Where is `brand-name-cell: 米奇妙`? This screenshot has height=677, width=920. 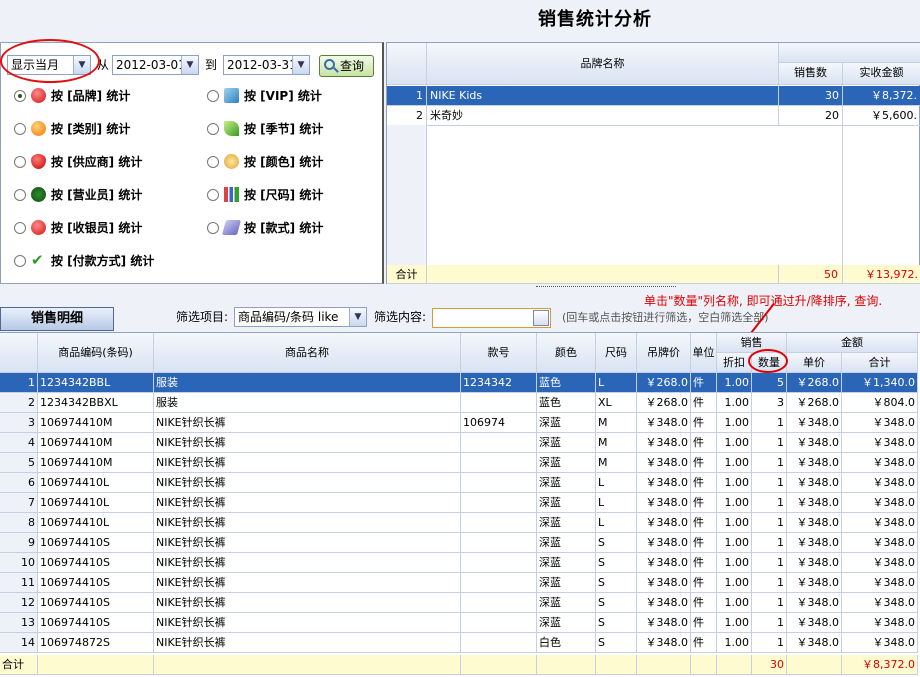
brand-name-cell: 米奇妙 is located at coordinates (603, 116).